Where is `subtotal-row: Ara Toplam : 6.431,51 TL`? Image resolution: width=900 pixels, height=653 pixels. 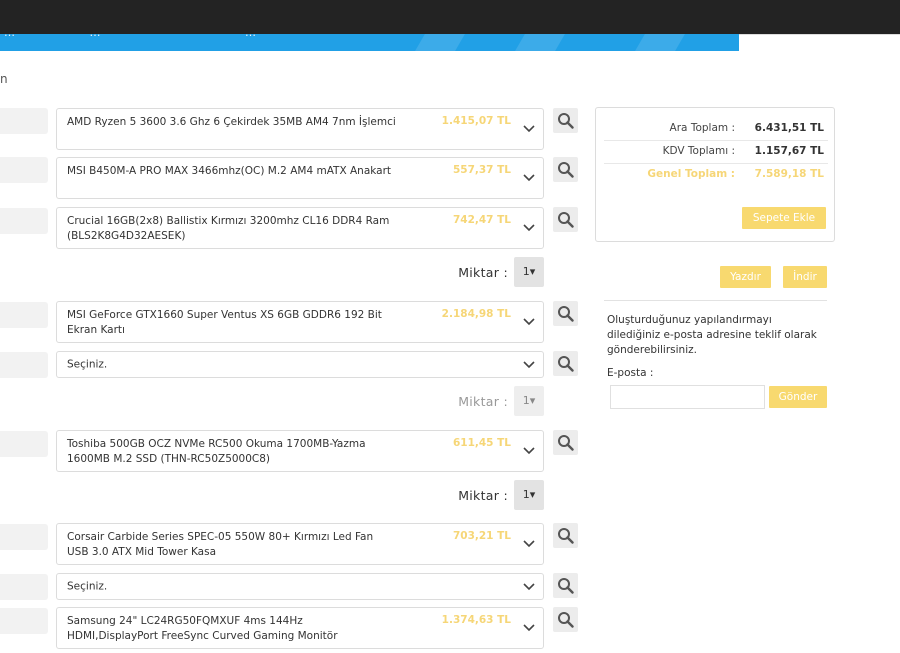 subtotal-row: Ara Toplam : 6.431,51 TL is located at coordinates (716, 131).